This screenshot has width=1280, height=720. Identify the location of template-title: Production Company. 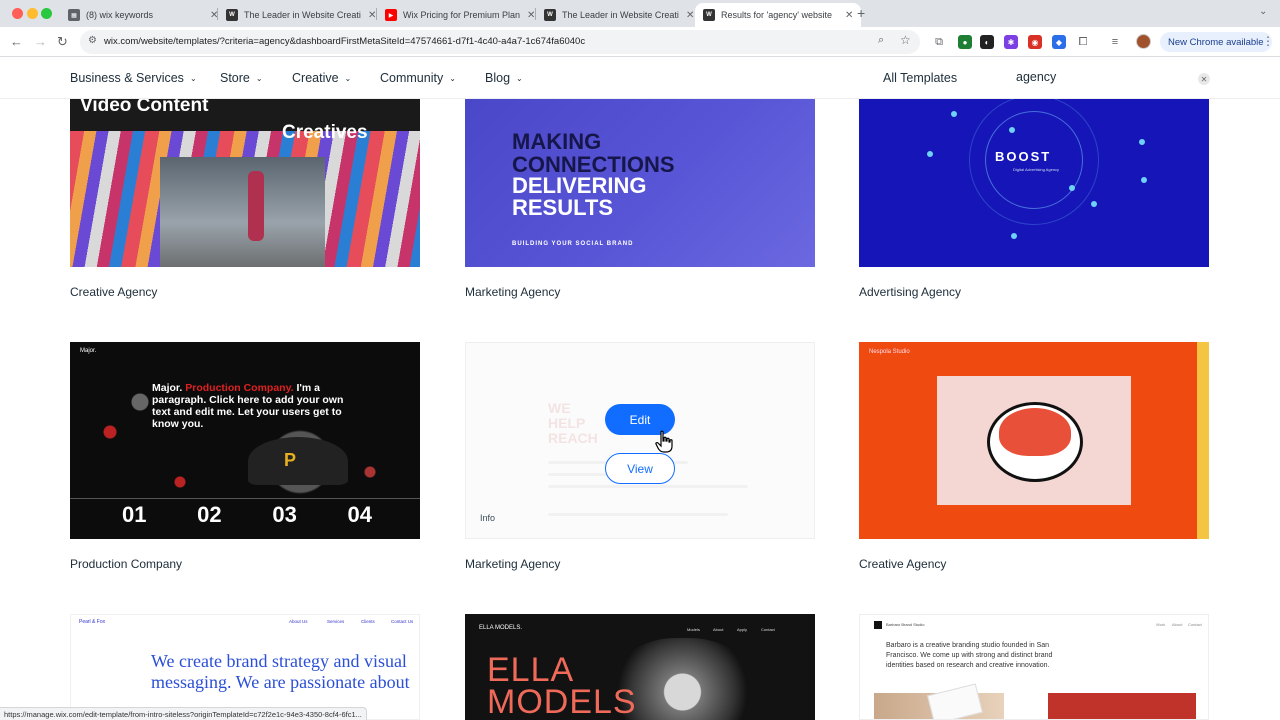
(126, 564).